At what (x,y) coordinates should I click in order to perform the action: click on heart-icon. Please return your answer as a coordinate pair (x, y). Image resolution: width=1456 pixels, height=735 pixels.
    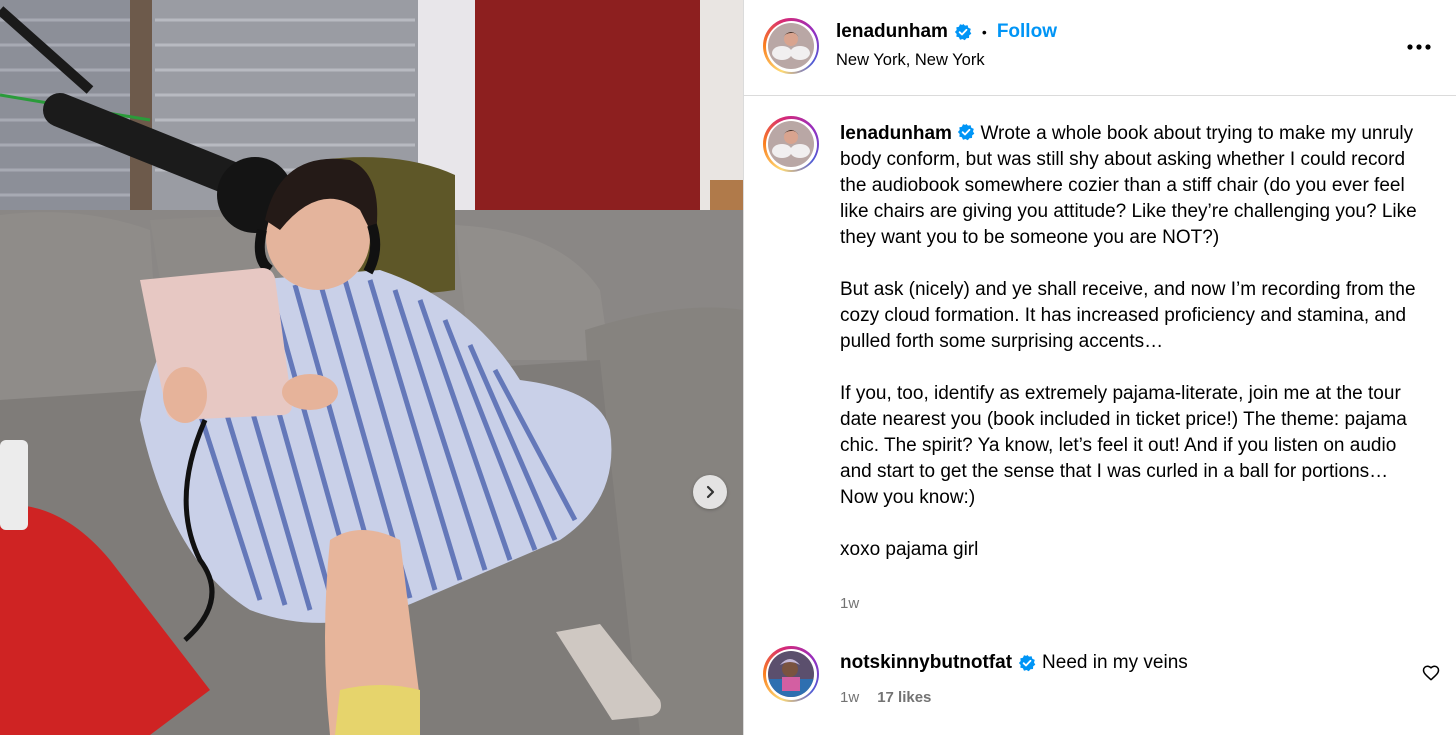
    Looking at the image, I should click on (1431, 673).